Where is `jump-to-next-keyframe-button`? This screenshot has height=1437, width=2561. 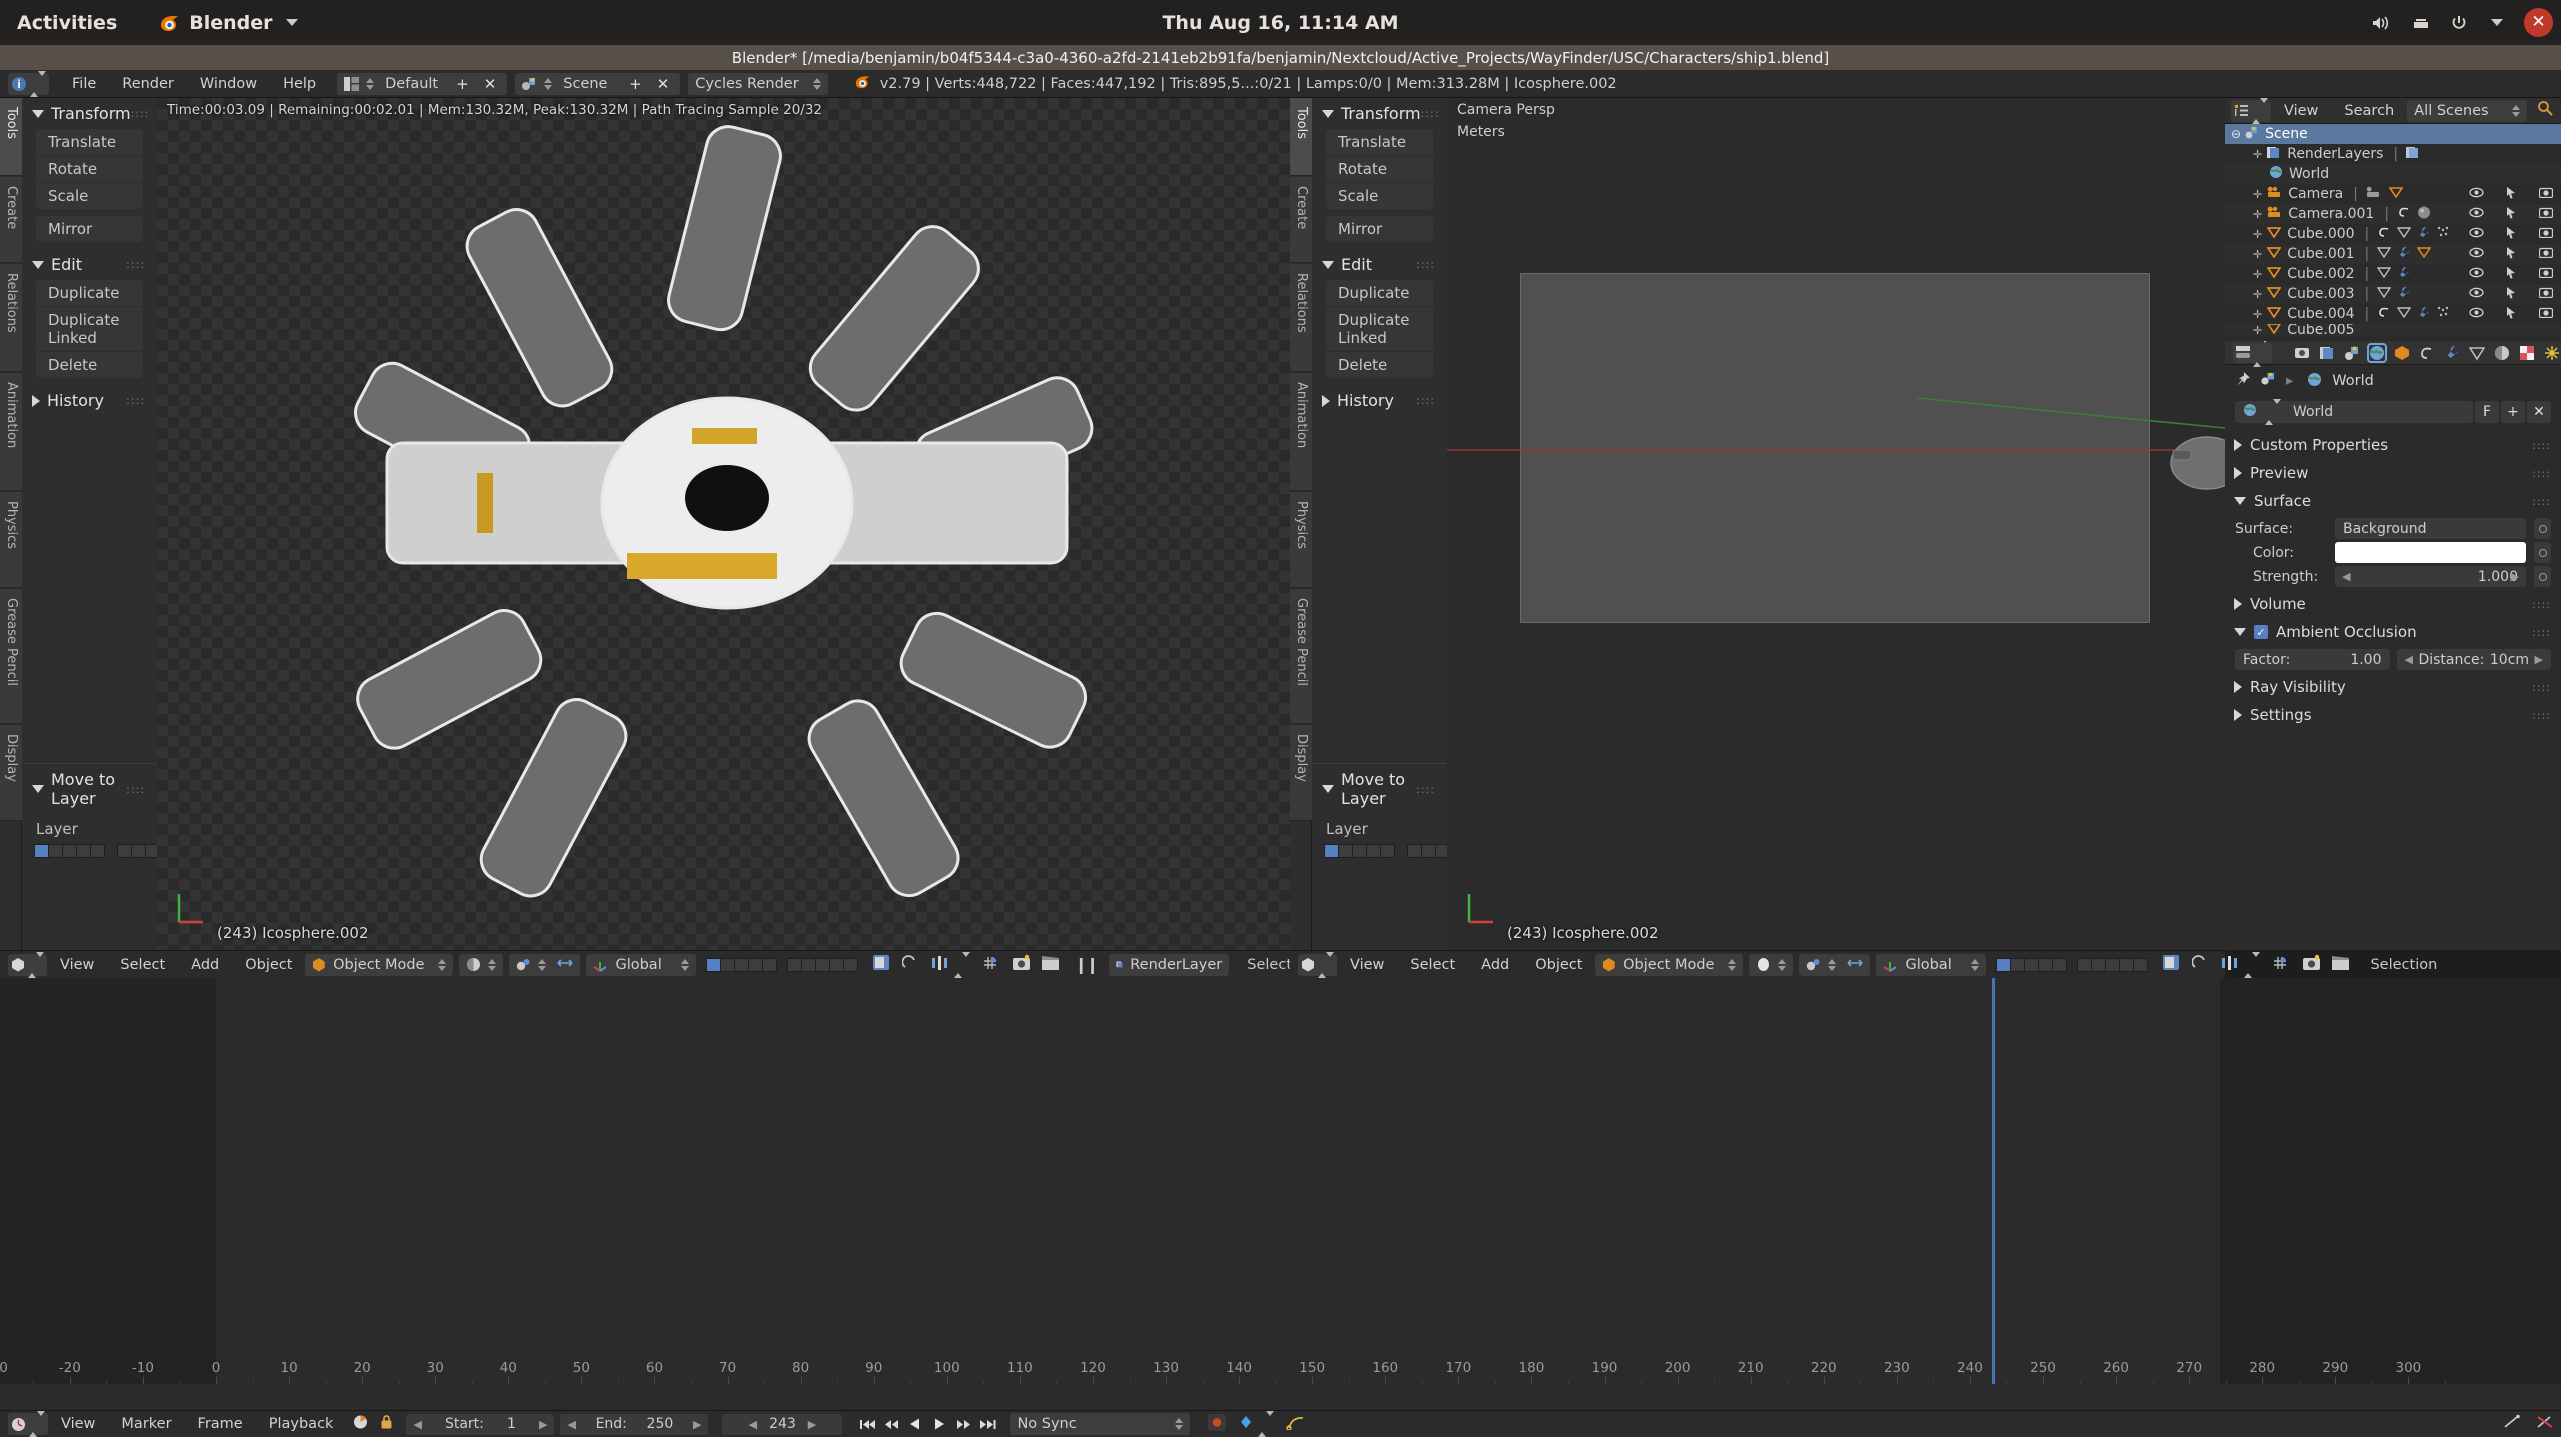 jump-to-next-keyframe-button is located at coordinates (963, 1424).